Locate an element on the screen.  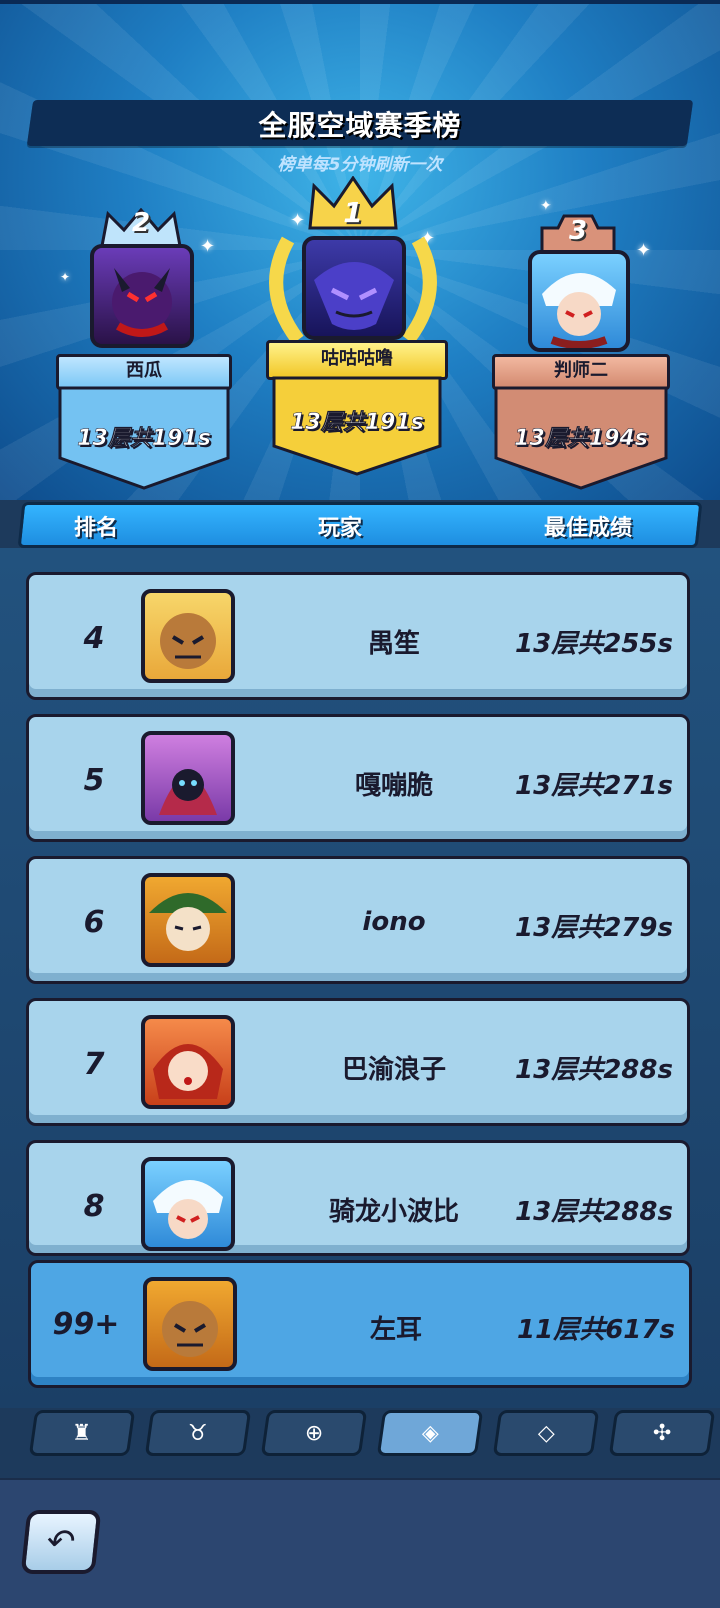
table-row: 7 巴渝浪子 13层共288s is located at coordinates (358, 1062).